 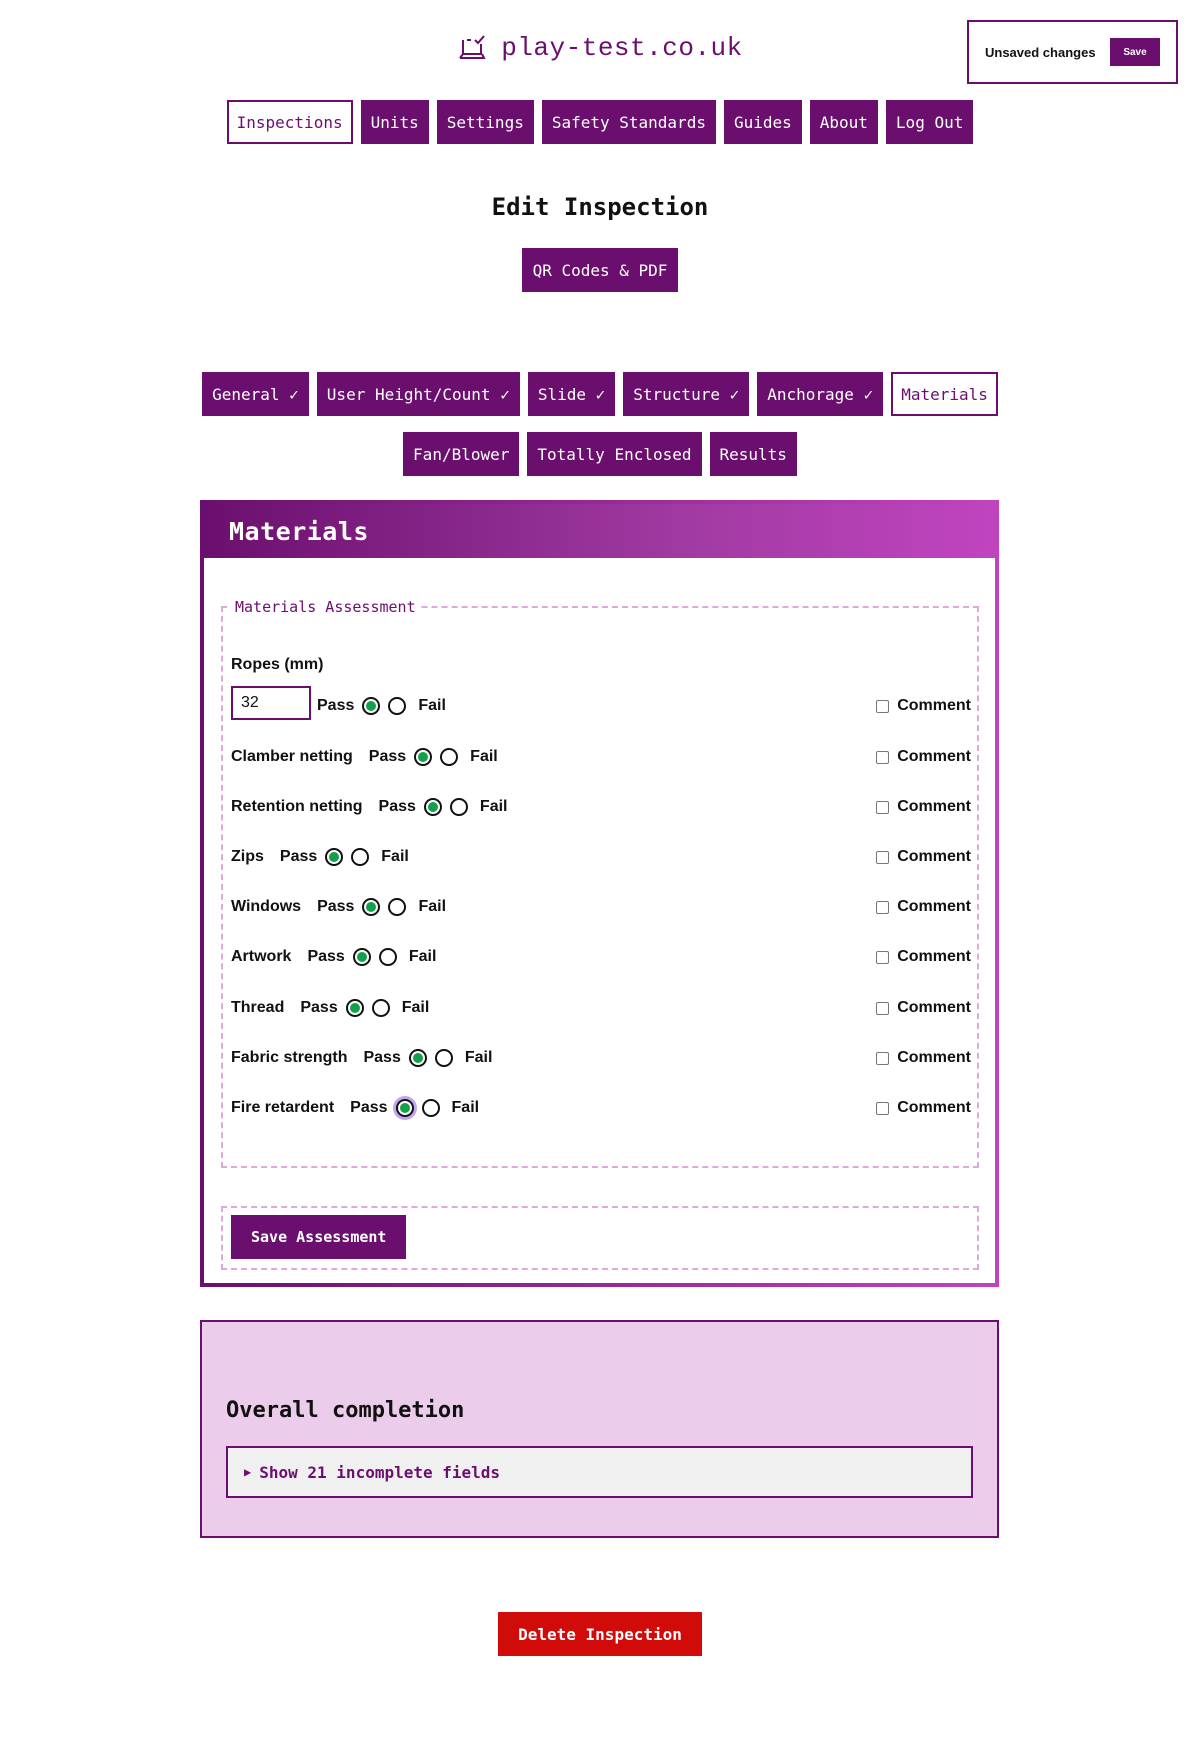 What do you see at coordinates (289, 1057) in the screenshot?
I see `assessment-row-label: Fabric strength` at bounding box center [289, 1057].